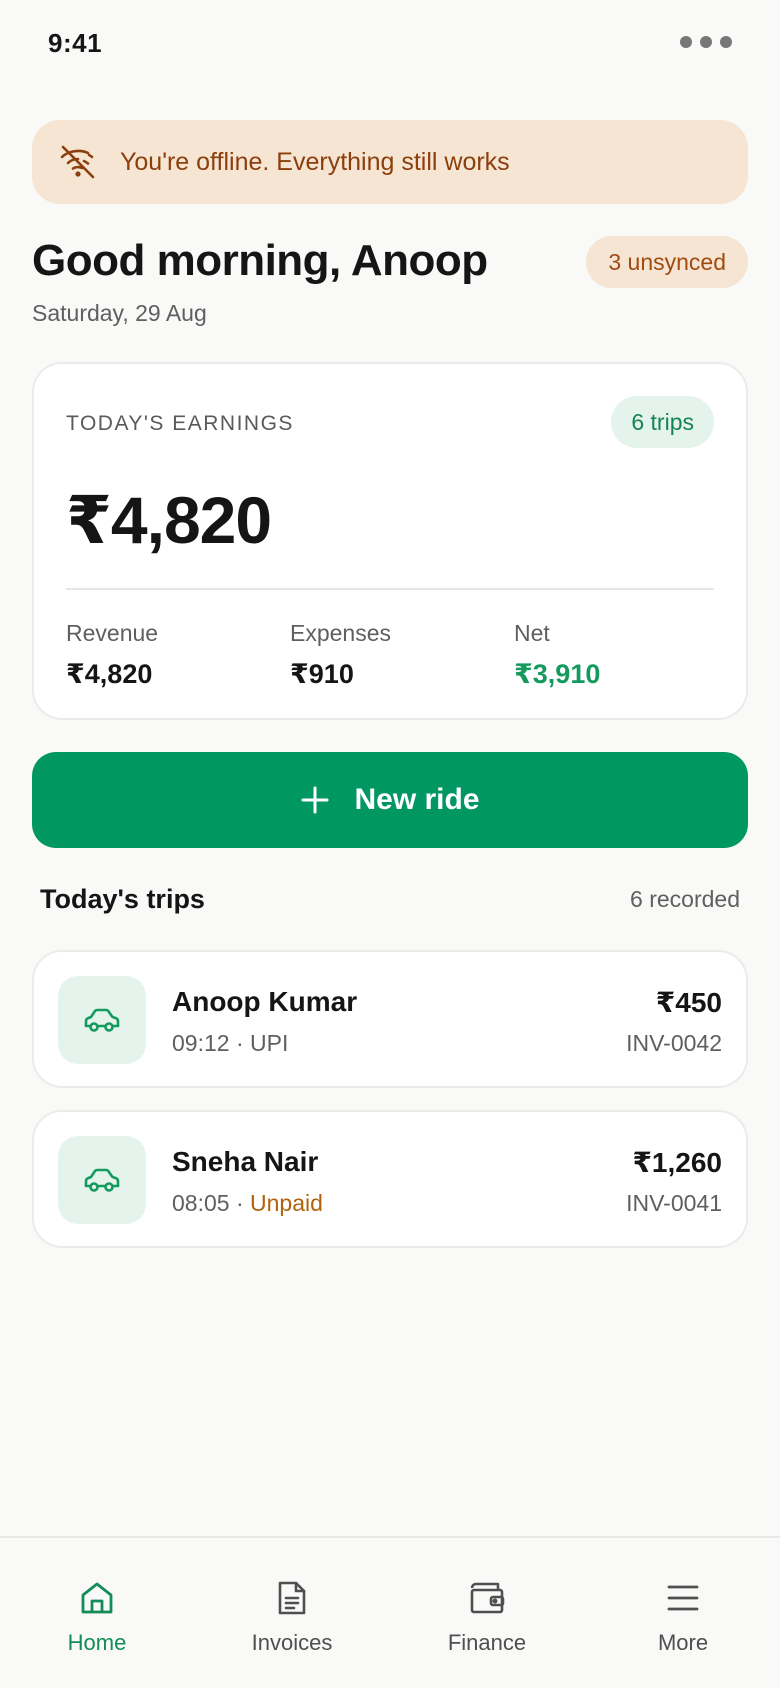 This screenshot has height=1688, width=780. I want to click on nav-item-more: More, so click(683, 1617).